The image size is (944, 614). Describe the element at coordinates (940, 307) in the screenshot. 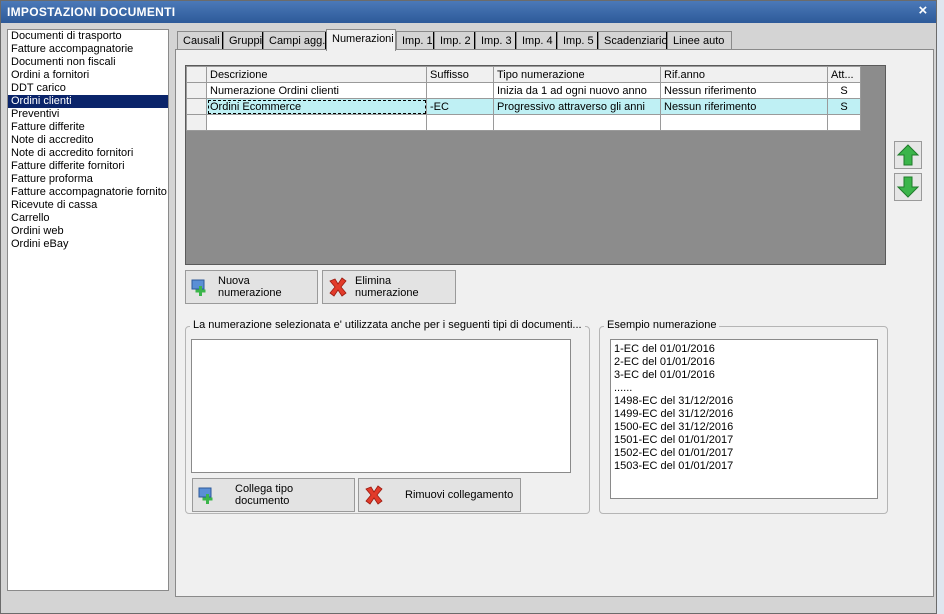

I see `background-strip` at that location.